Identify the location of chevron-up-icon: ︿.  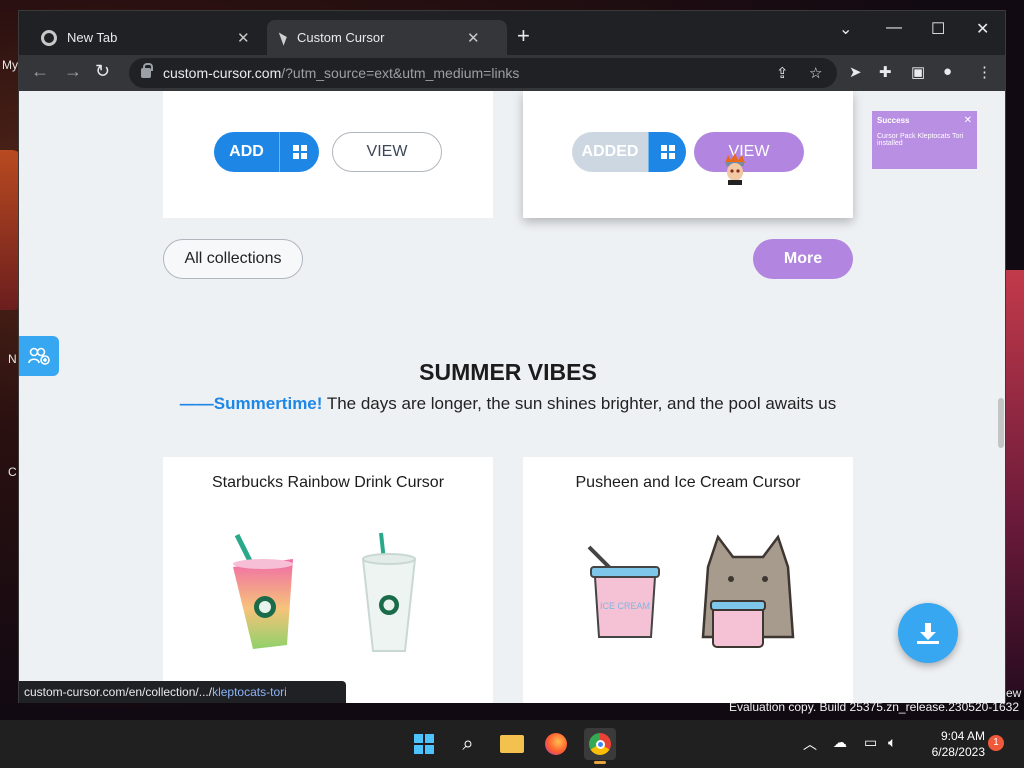
(810, 744).